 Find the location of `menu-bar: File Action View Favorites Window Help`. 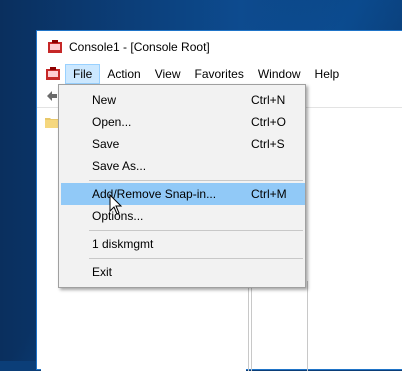

menu-bar: File Action View Favorites Window Help is located at coordinates (219, 74).